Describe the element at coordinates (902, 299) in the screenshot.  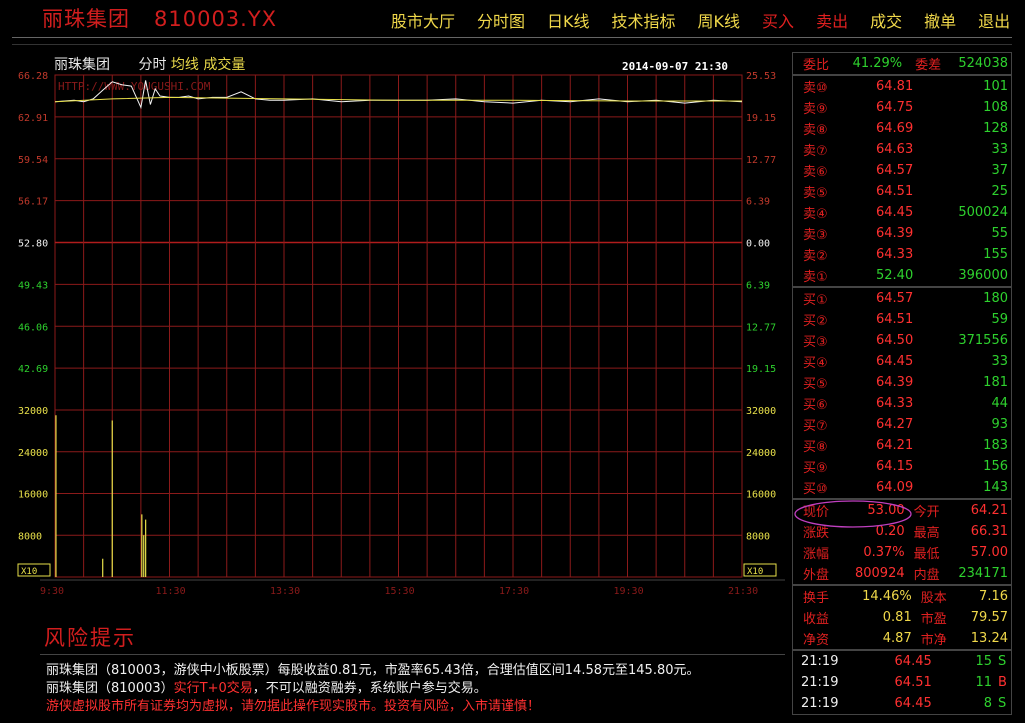
I see `bid-row: 买① 64.57 180` at that location.